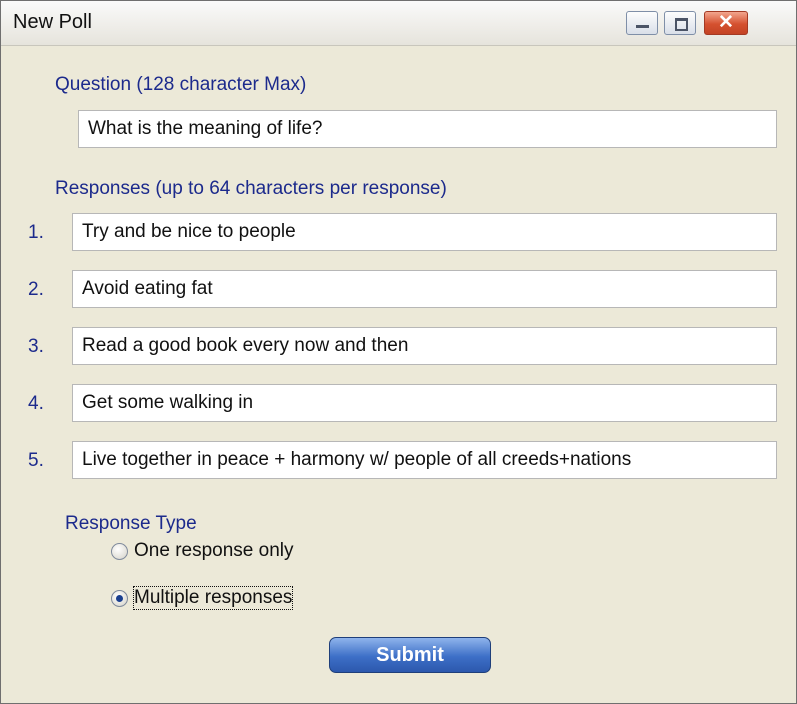 Image resolution: width=797 pixels, height=704 pixels. Describe the element at coordinates (642, 23) in the screenshot. I see `minimize-button` at that location.